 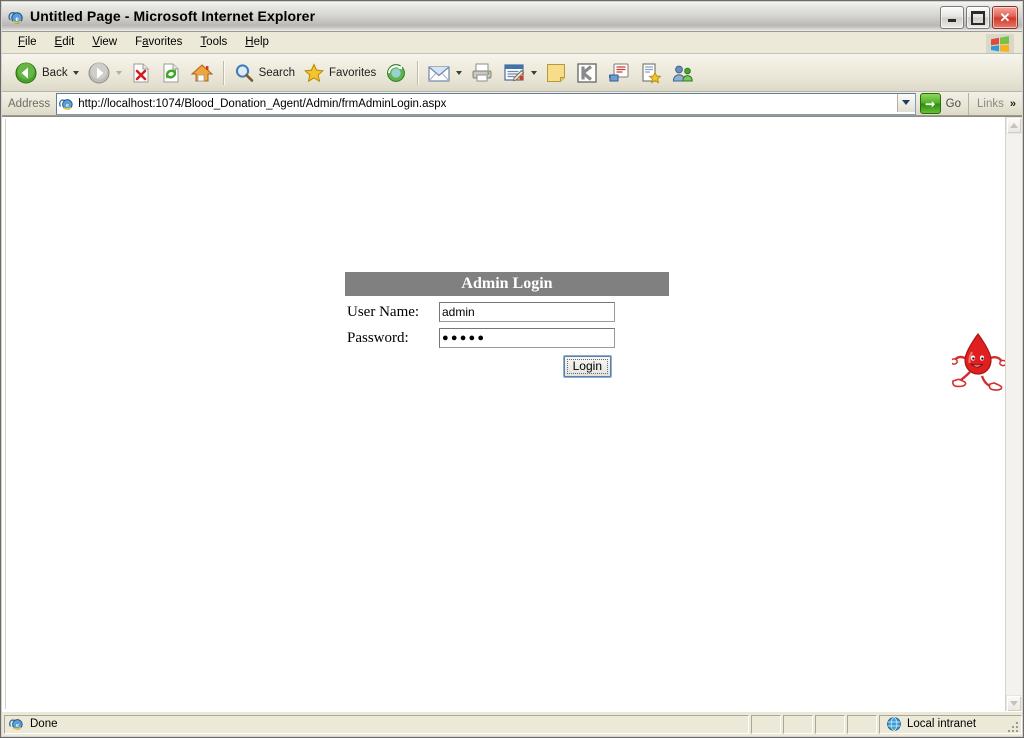 I want to click on ie-status-icon: e, so click(x=16, y=724).